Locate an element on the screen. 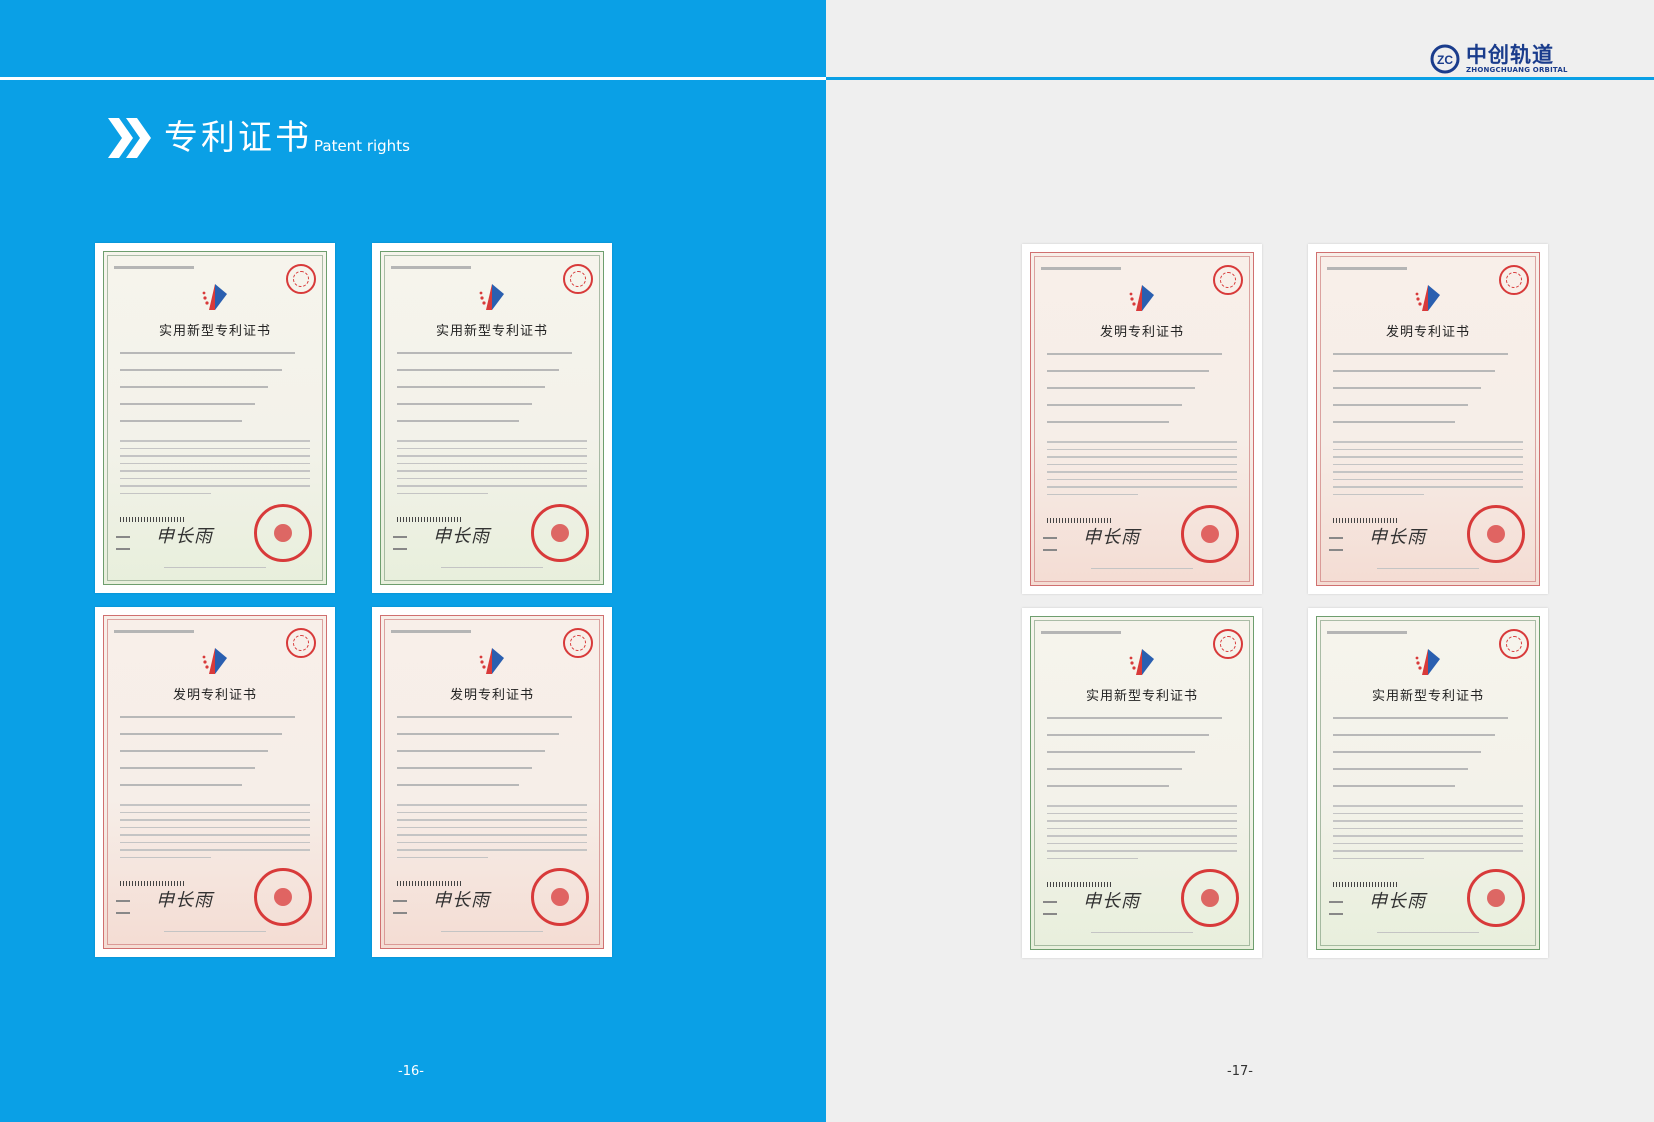 Image resolution: width=1654 pixels, height=1122 pixels. zc-logo-icon: ZC is located at coordinates (1445, 59).